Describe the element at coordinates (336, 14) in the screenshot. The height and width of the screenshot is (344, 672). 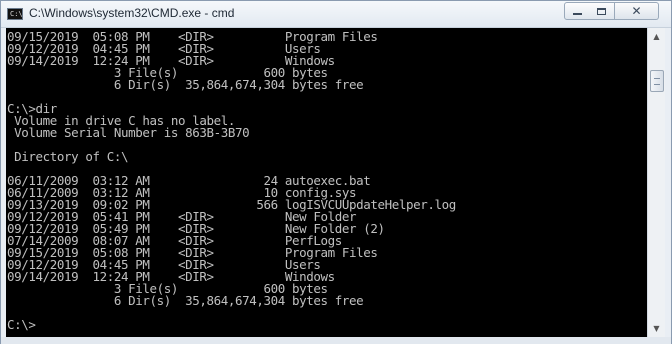
I see `title-bar: C:\ C:\Windows\system32\CMD.exe - cmd ✕` at that location.